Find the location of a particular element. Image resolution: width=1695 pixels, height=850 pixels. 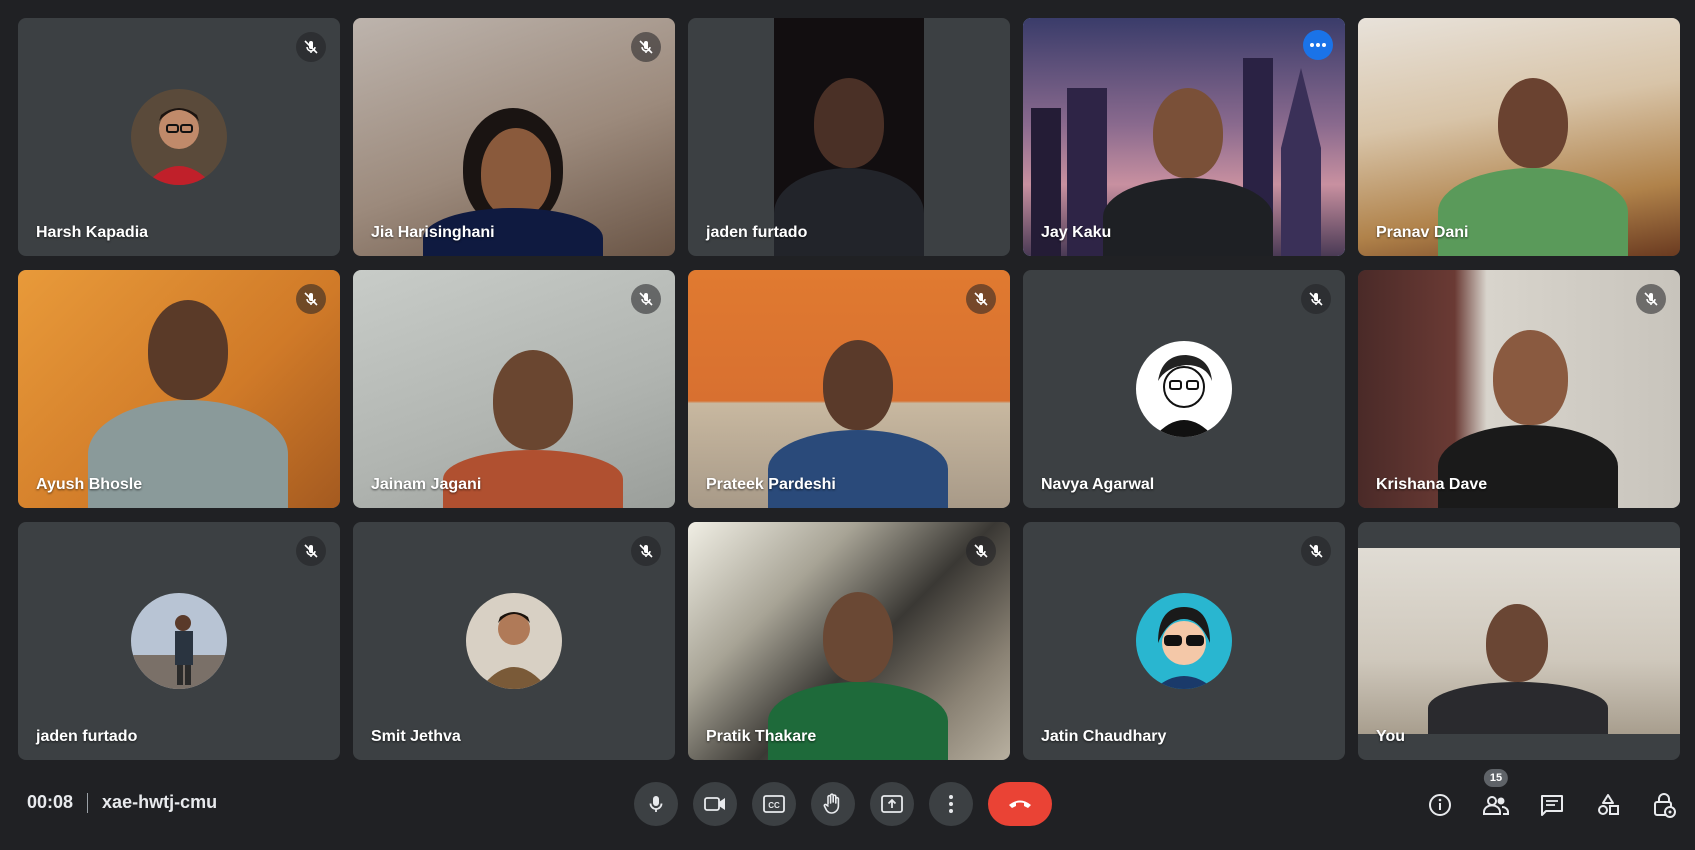

participant-tile: Pratik Thakare is located at coordinates (849, 641).